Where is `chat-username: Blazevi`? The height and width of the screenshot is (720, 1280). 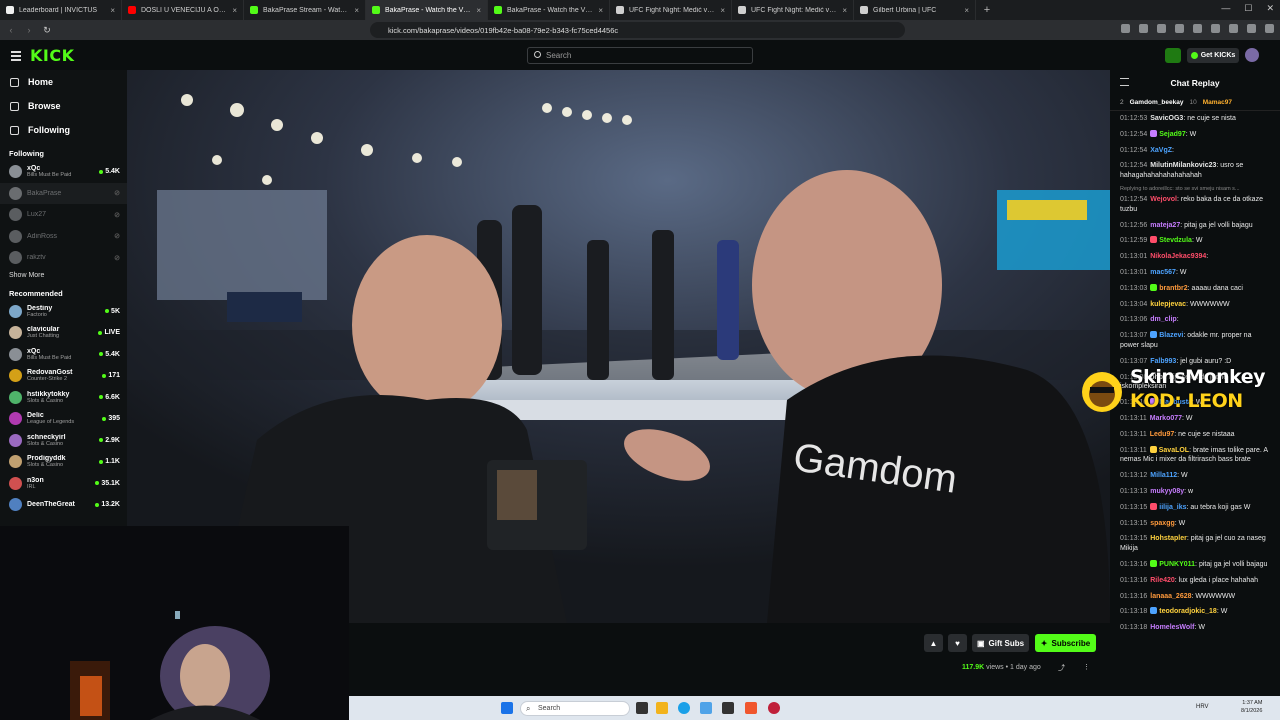 chat-username: Blazevi is located at coordinates (1171, 335).